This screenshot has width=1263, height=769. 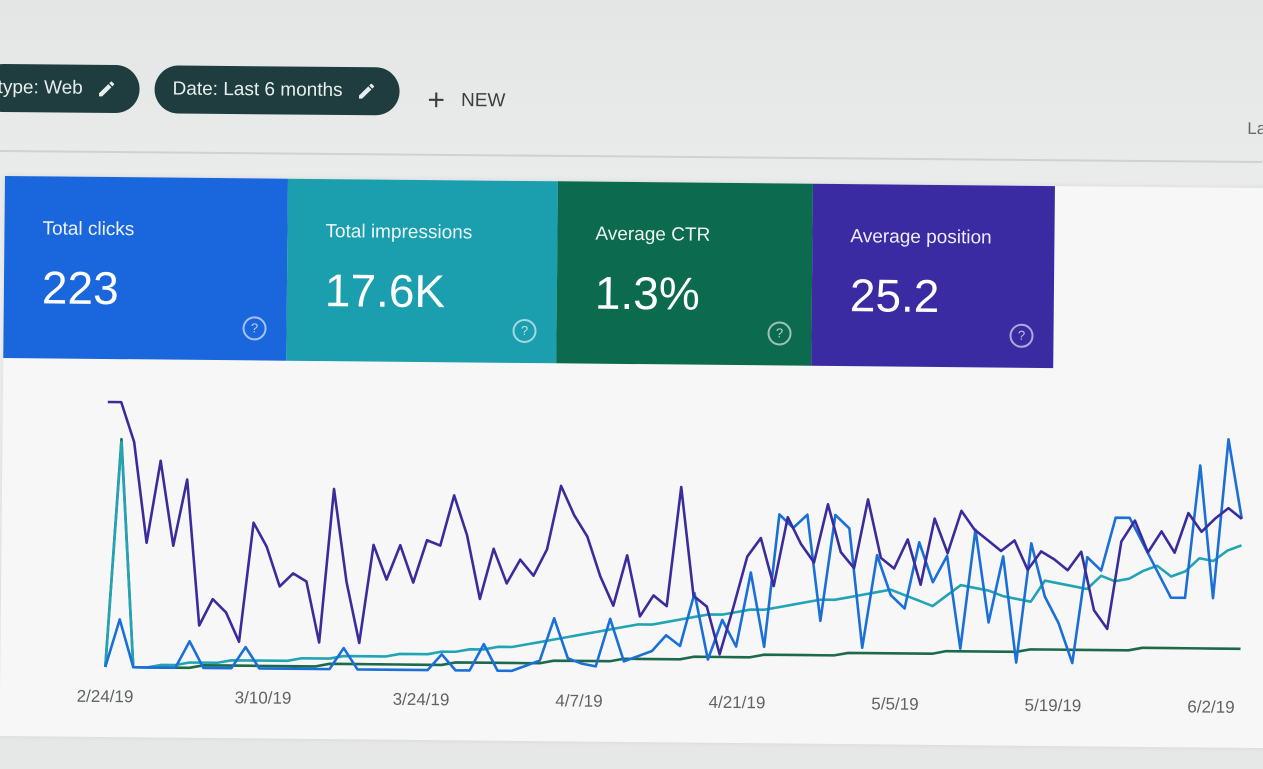 What do you see at coordinates (436, 100) in the screenshot?
I see `plus-icon: +` at bounding box center [436, 100].